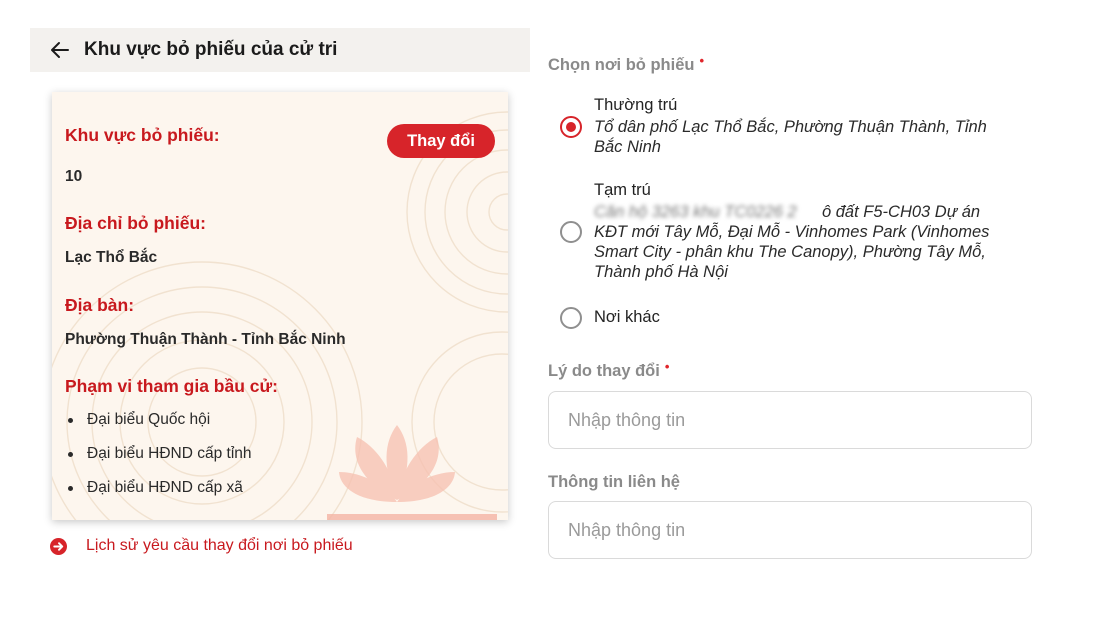 Image resolution: width=1093 pixels, height=627 pixels. I want to click on option-desc-line: Bắc Ninh, so click(627, 147).